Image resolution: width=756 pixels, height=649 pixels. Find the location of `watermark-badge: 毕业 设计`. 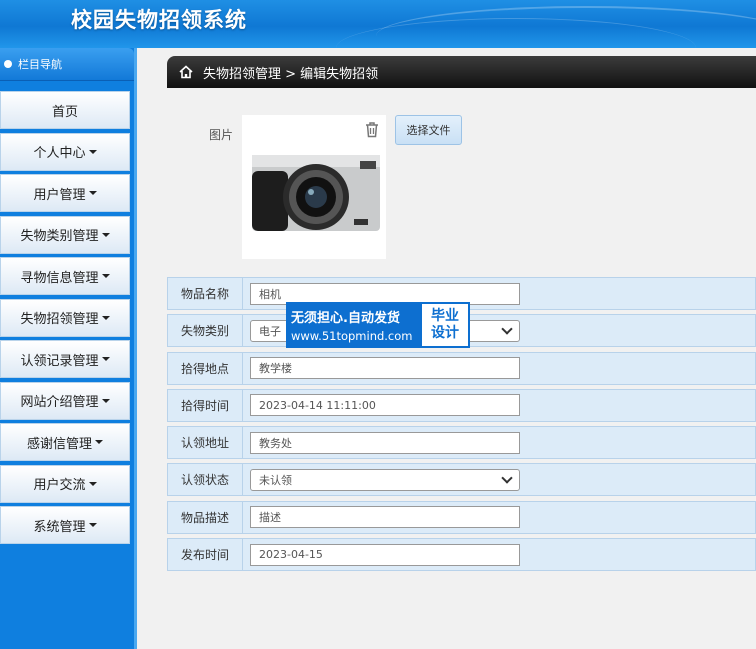

watermark-badge: 毕业 设计 is located at coordinates (445, 325).